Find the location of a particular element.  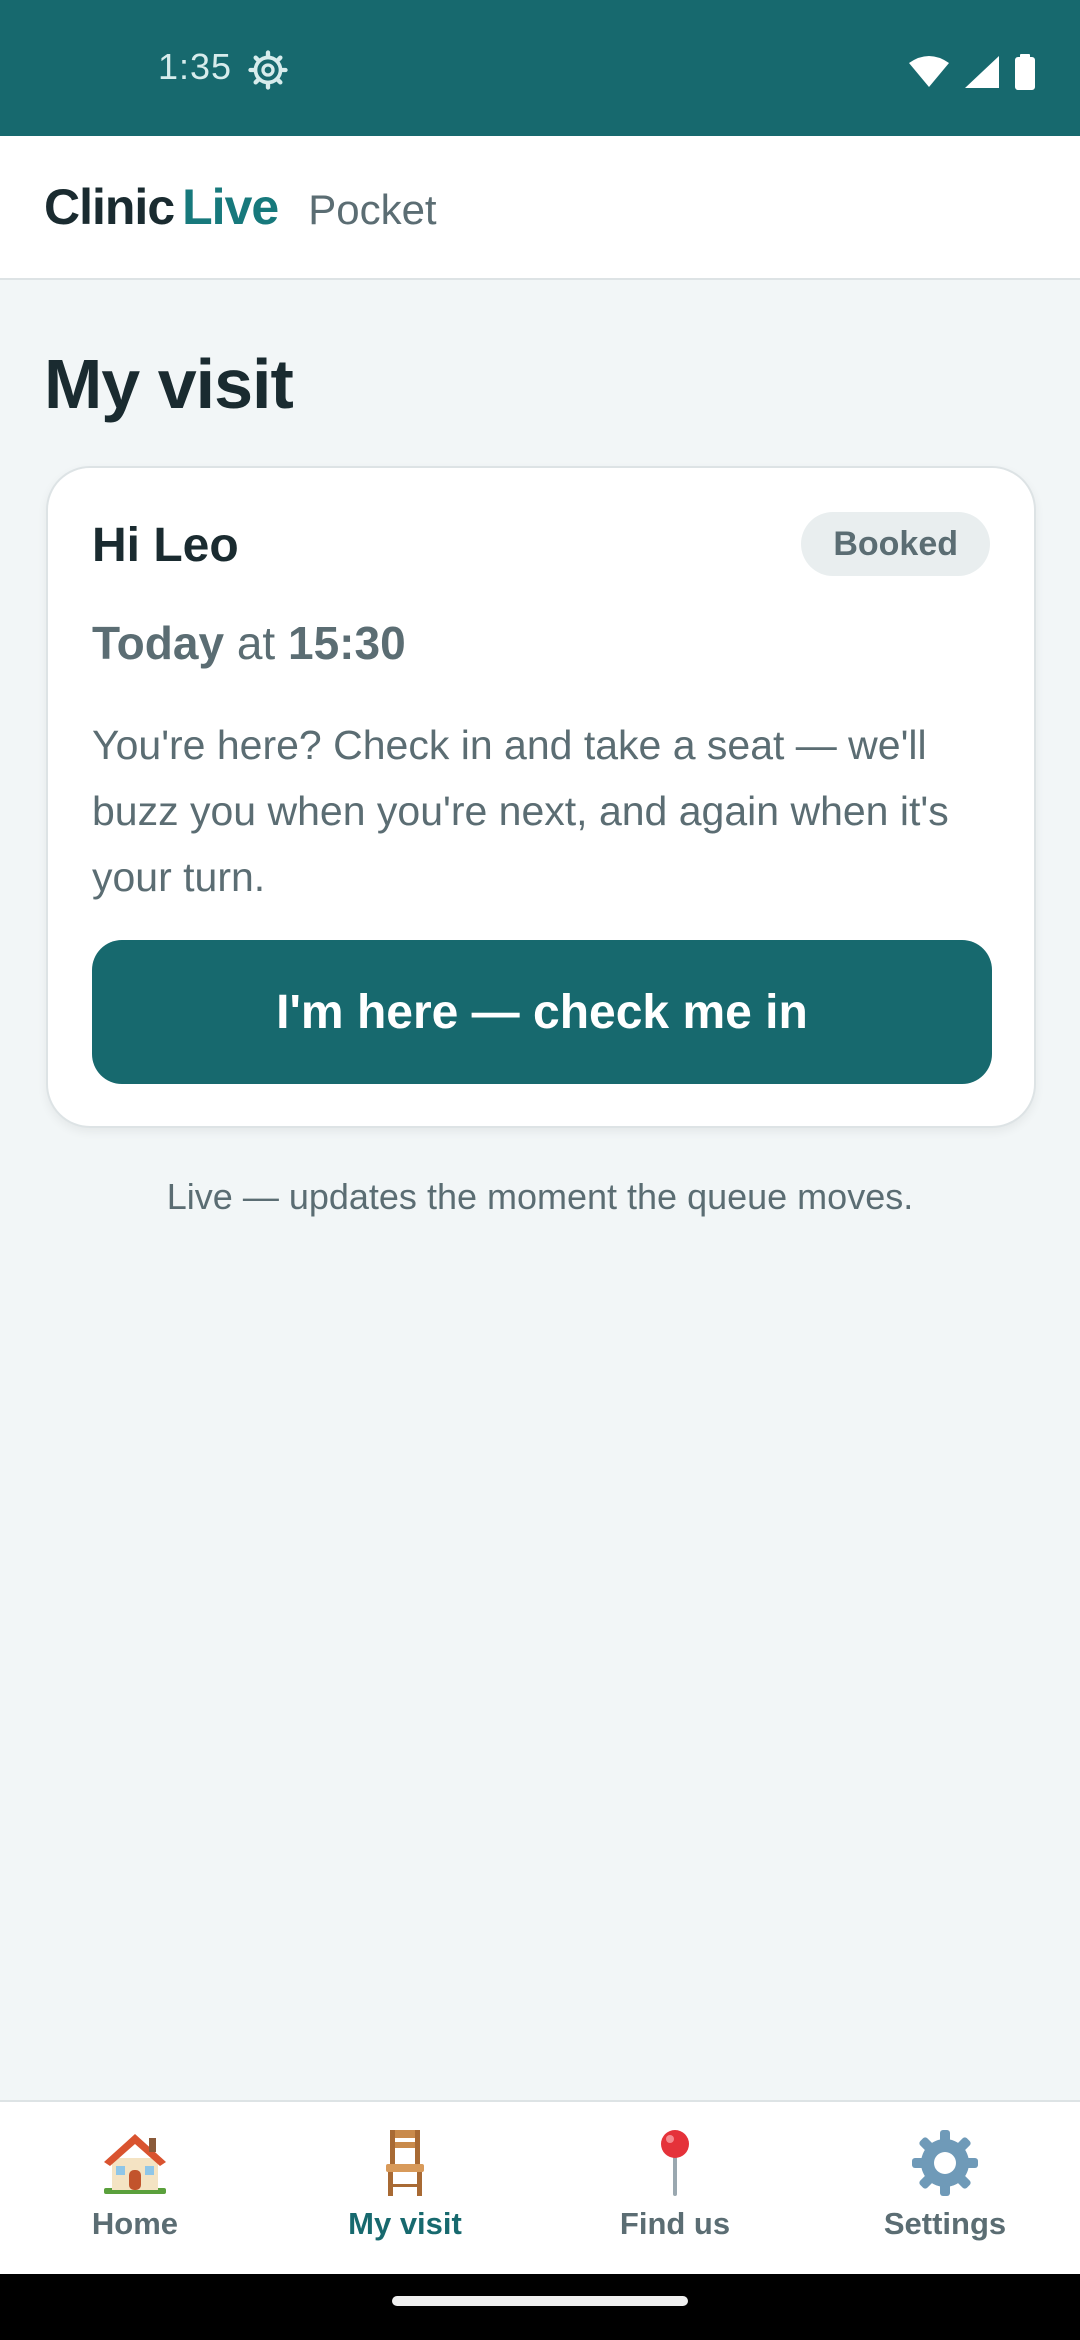

brand-logo: Clinic Live Pocket is located at coordinates (240, 207).